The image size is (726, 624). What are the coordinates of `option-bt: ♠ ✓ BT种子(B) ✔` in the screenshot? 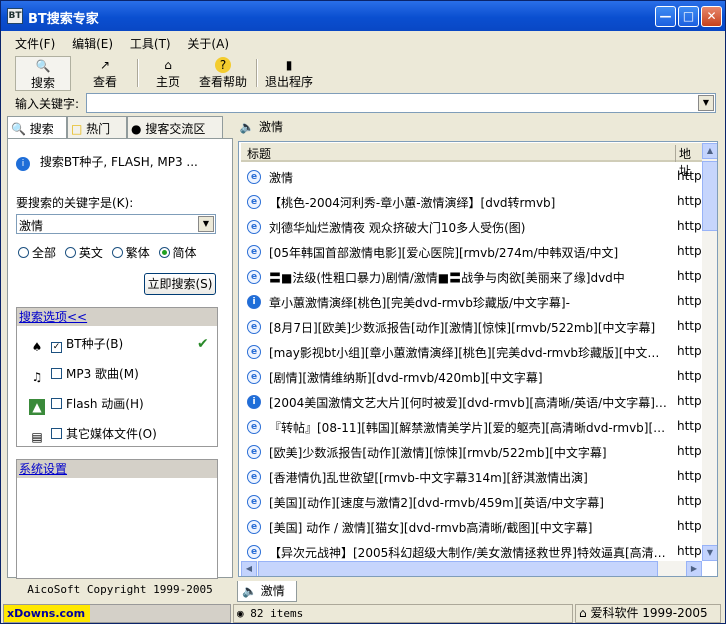 It's located at (119, 344).